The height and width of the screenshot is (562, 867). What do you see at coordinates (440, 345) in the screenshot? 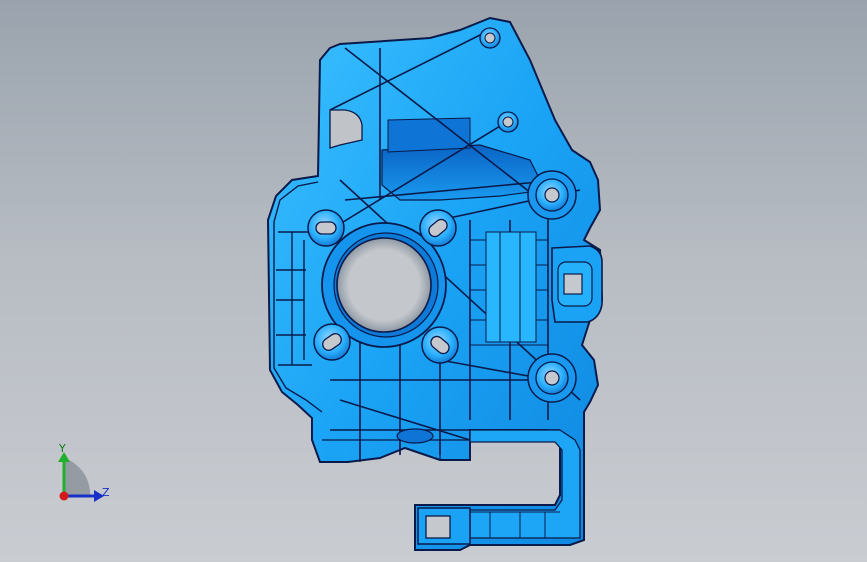
I see `mount-slot-bottom-right` at bounding box center [440, 345].